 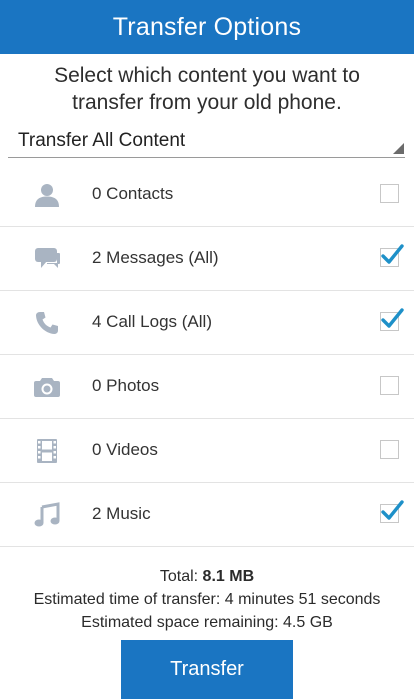 What do you see at coordinates (126, 385) in the screenshot?
I see `list-item-label: 0 Photos` at bounding box center [126, 385].